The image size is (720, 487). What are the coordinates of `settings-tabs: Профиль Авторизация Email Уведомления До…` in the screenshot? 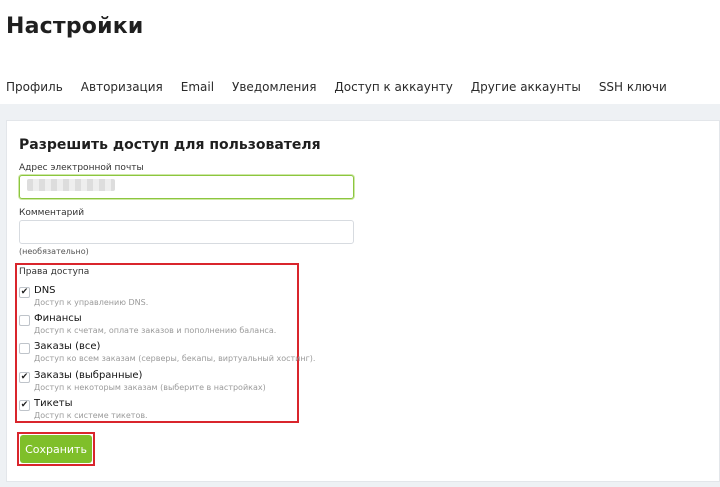 It's located at (345, 87).